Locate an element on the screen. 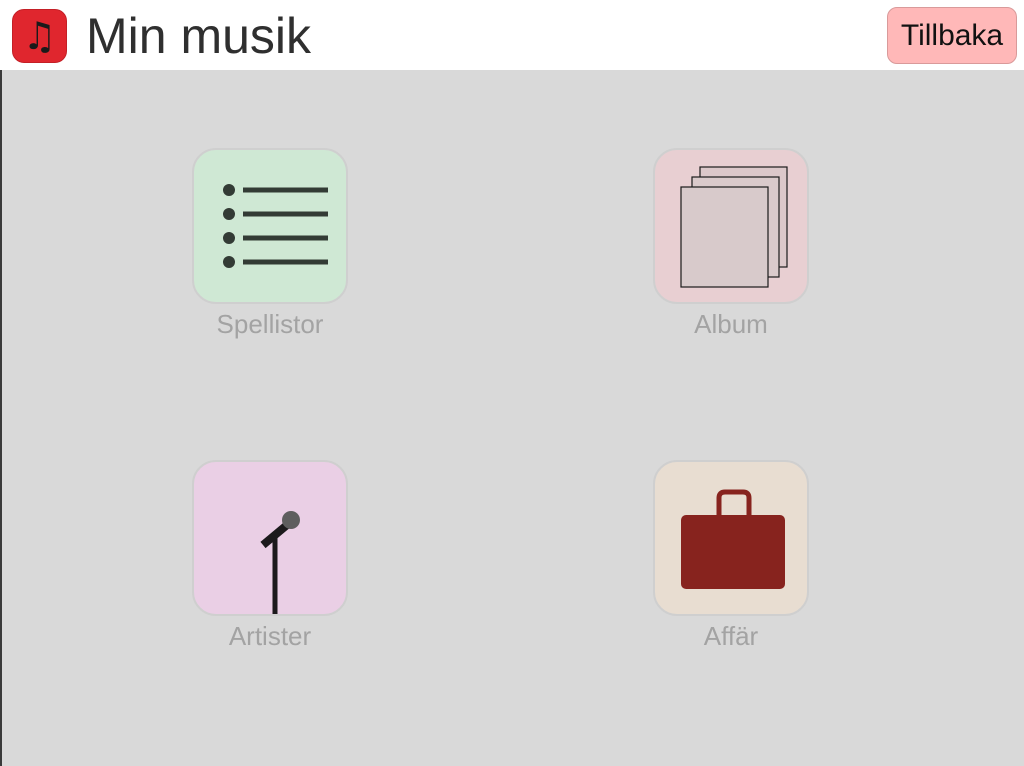 The height and width of the screenshot is (766, 1024). shopping-bag-icon is located at coordinates (733, 539).